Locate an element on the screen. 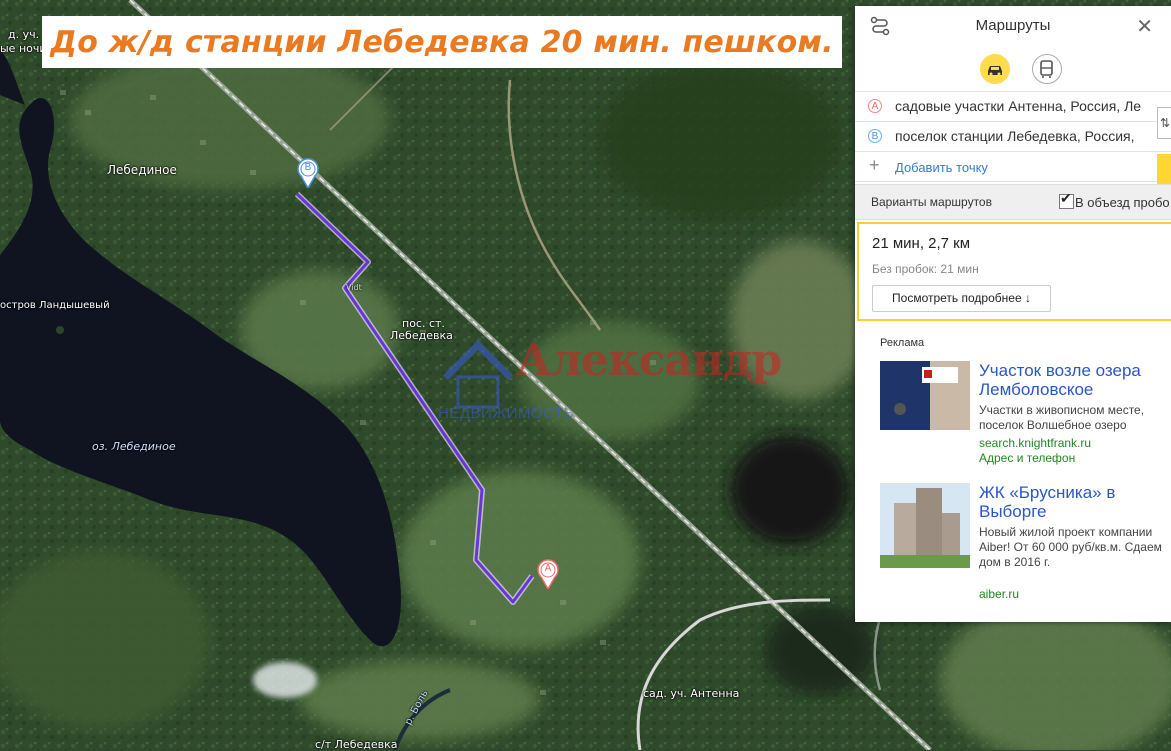  route-time: 21 мин, 2,7 км is located at coordinates (921, 243).